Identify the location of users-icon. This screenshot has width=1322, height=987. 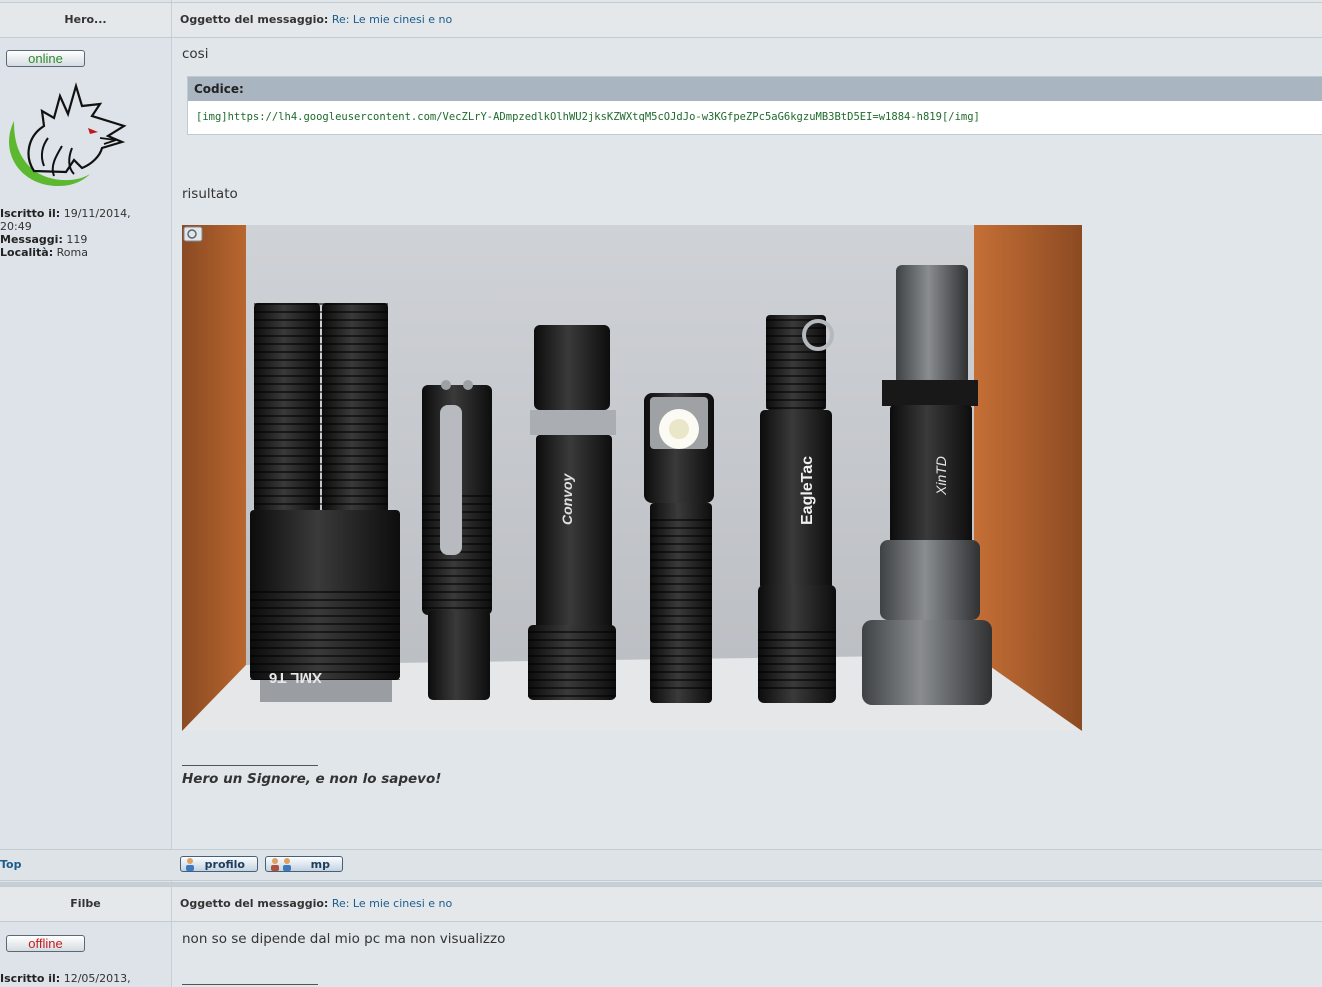
(282, 866).